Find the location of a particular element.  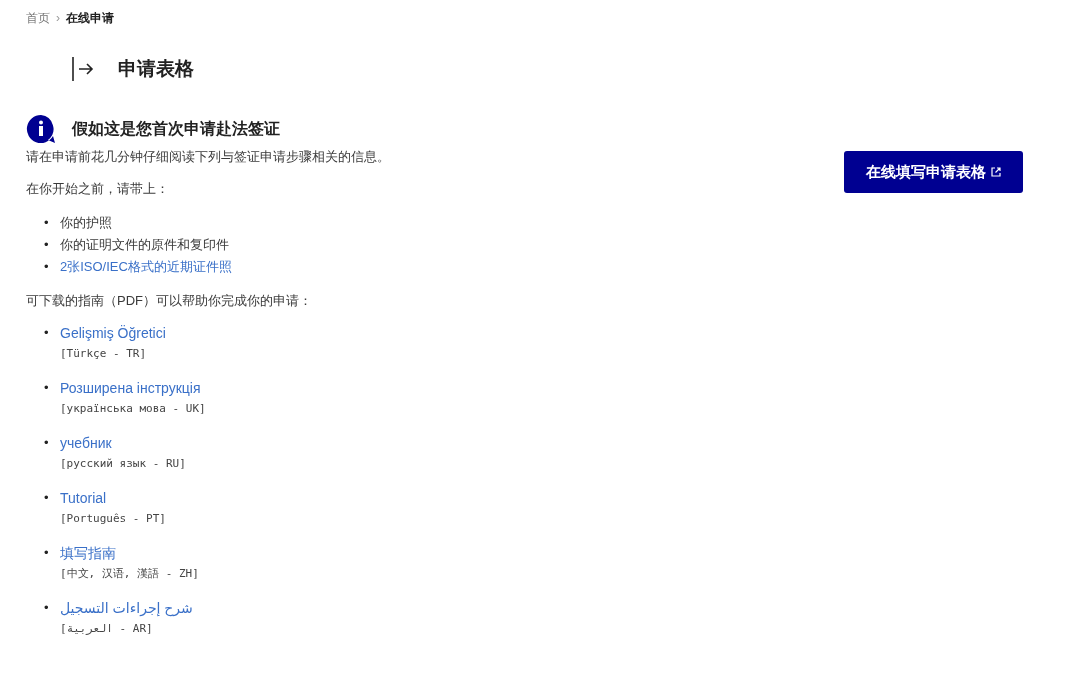

list-item-text: 你的证明文件的原件和复印件 is located at coordinates (144, 245).